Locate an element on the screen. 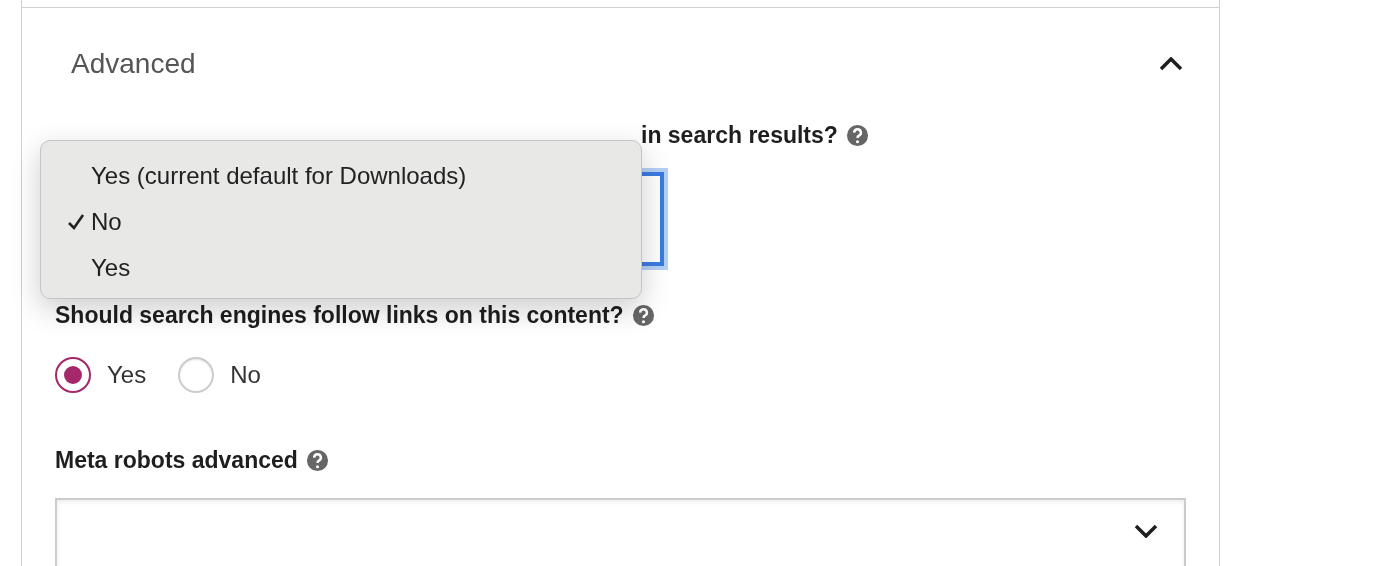  select-field is located at coordinates (620, 532).